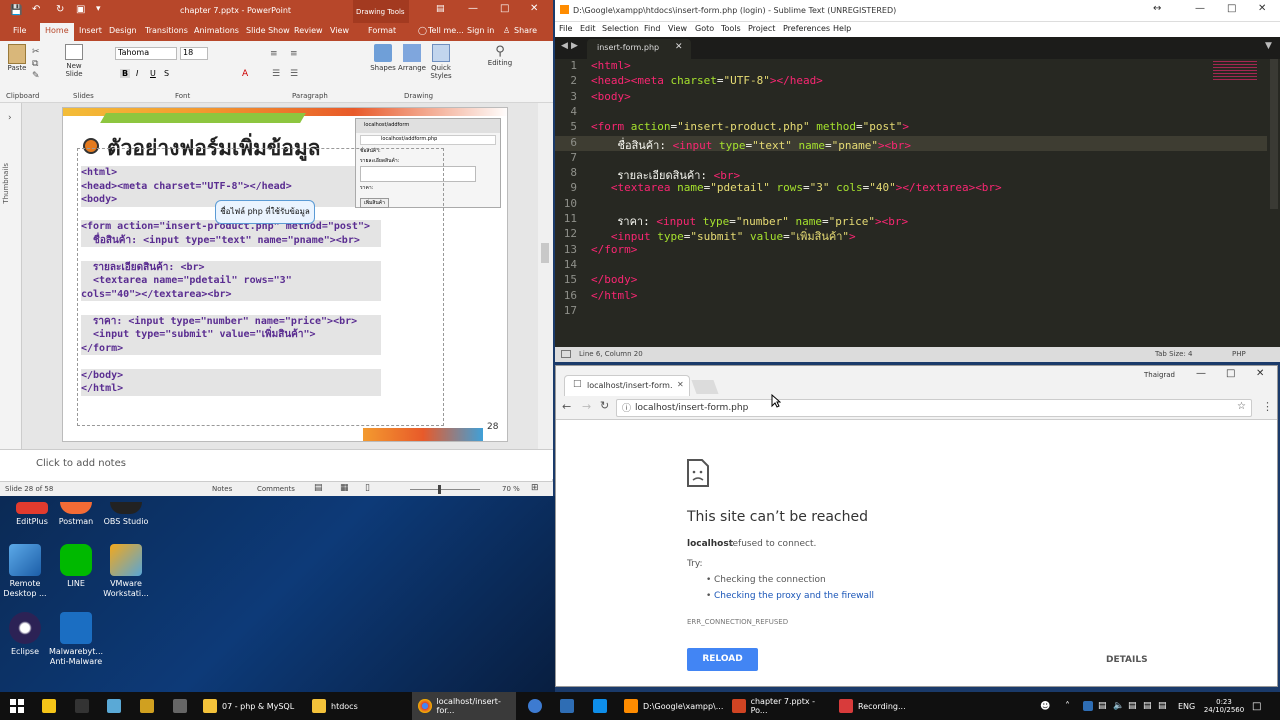  I want to click on menu-icon: ⋮, so click(1267, 406).